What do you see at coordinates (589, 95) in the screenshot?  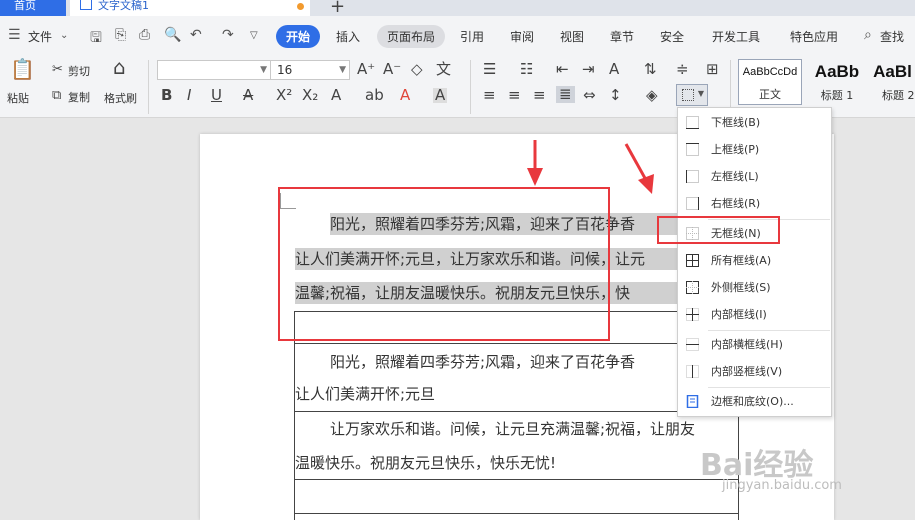 I see `distributed-align-icon: ⇔` at bounding box center [589, 95].